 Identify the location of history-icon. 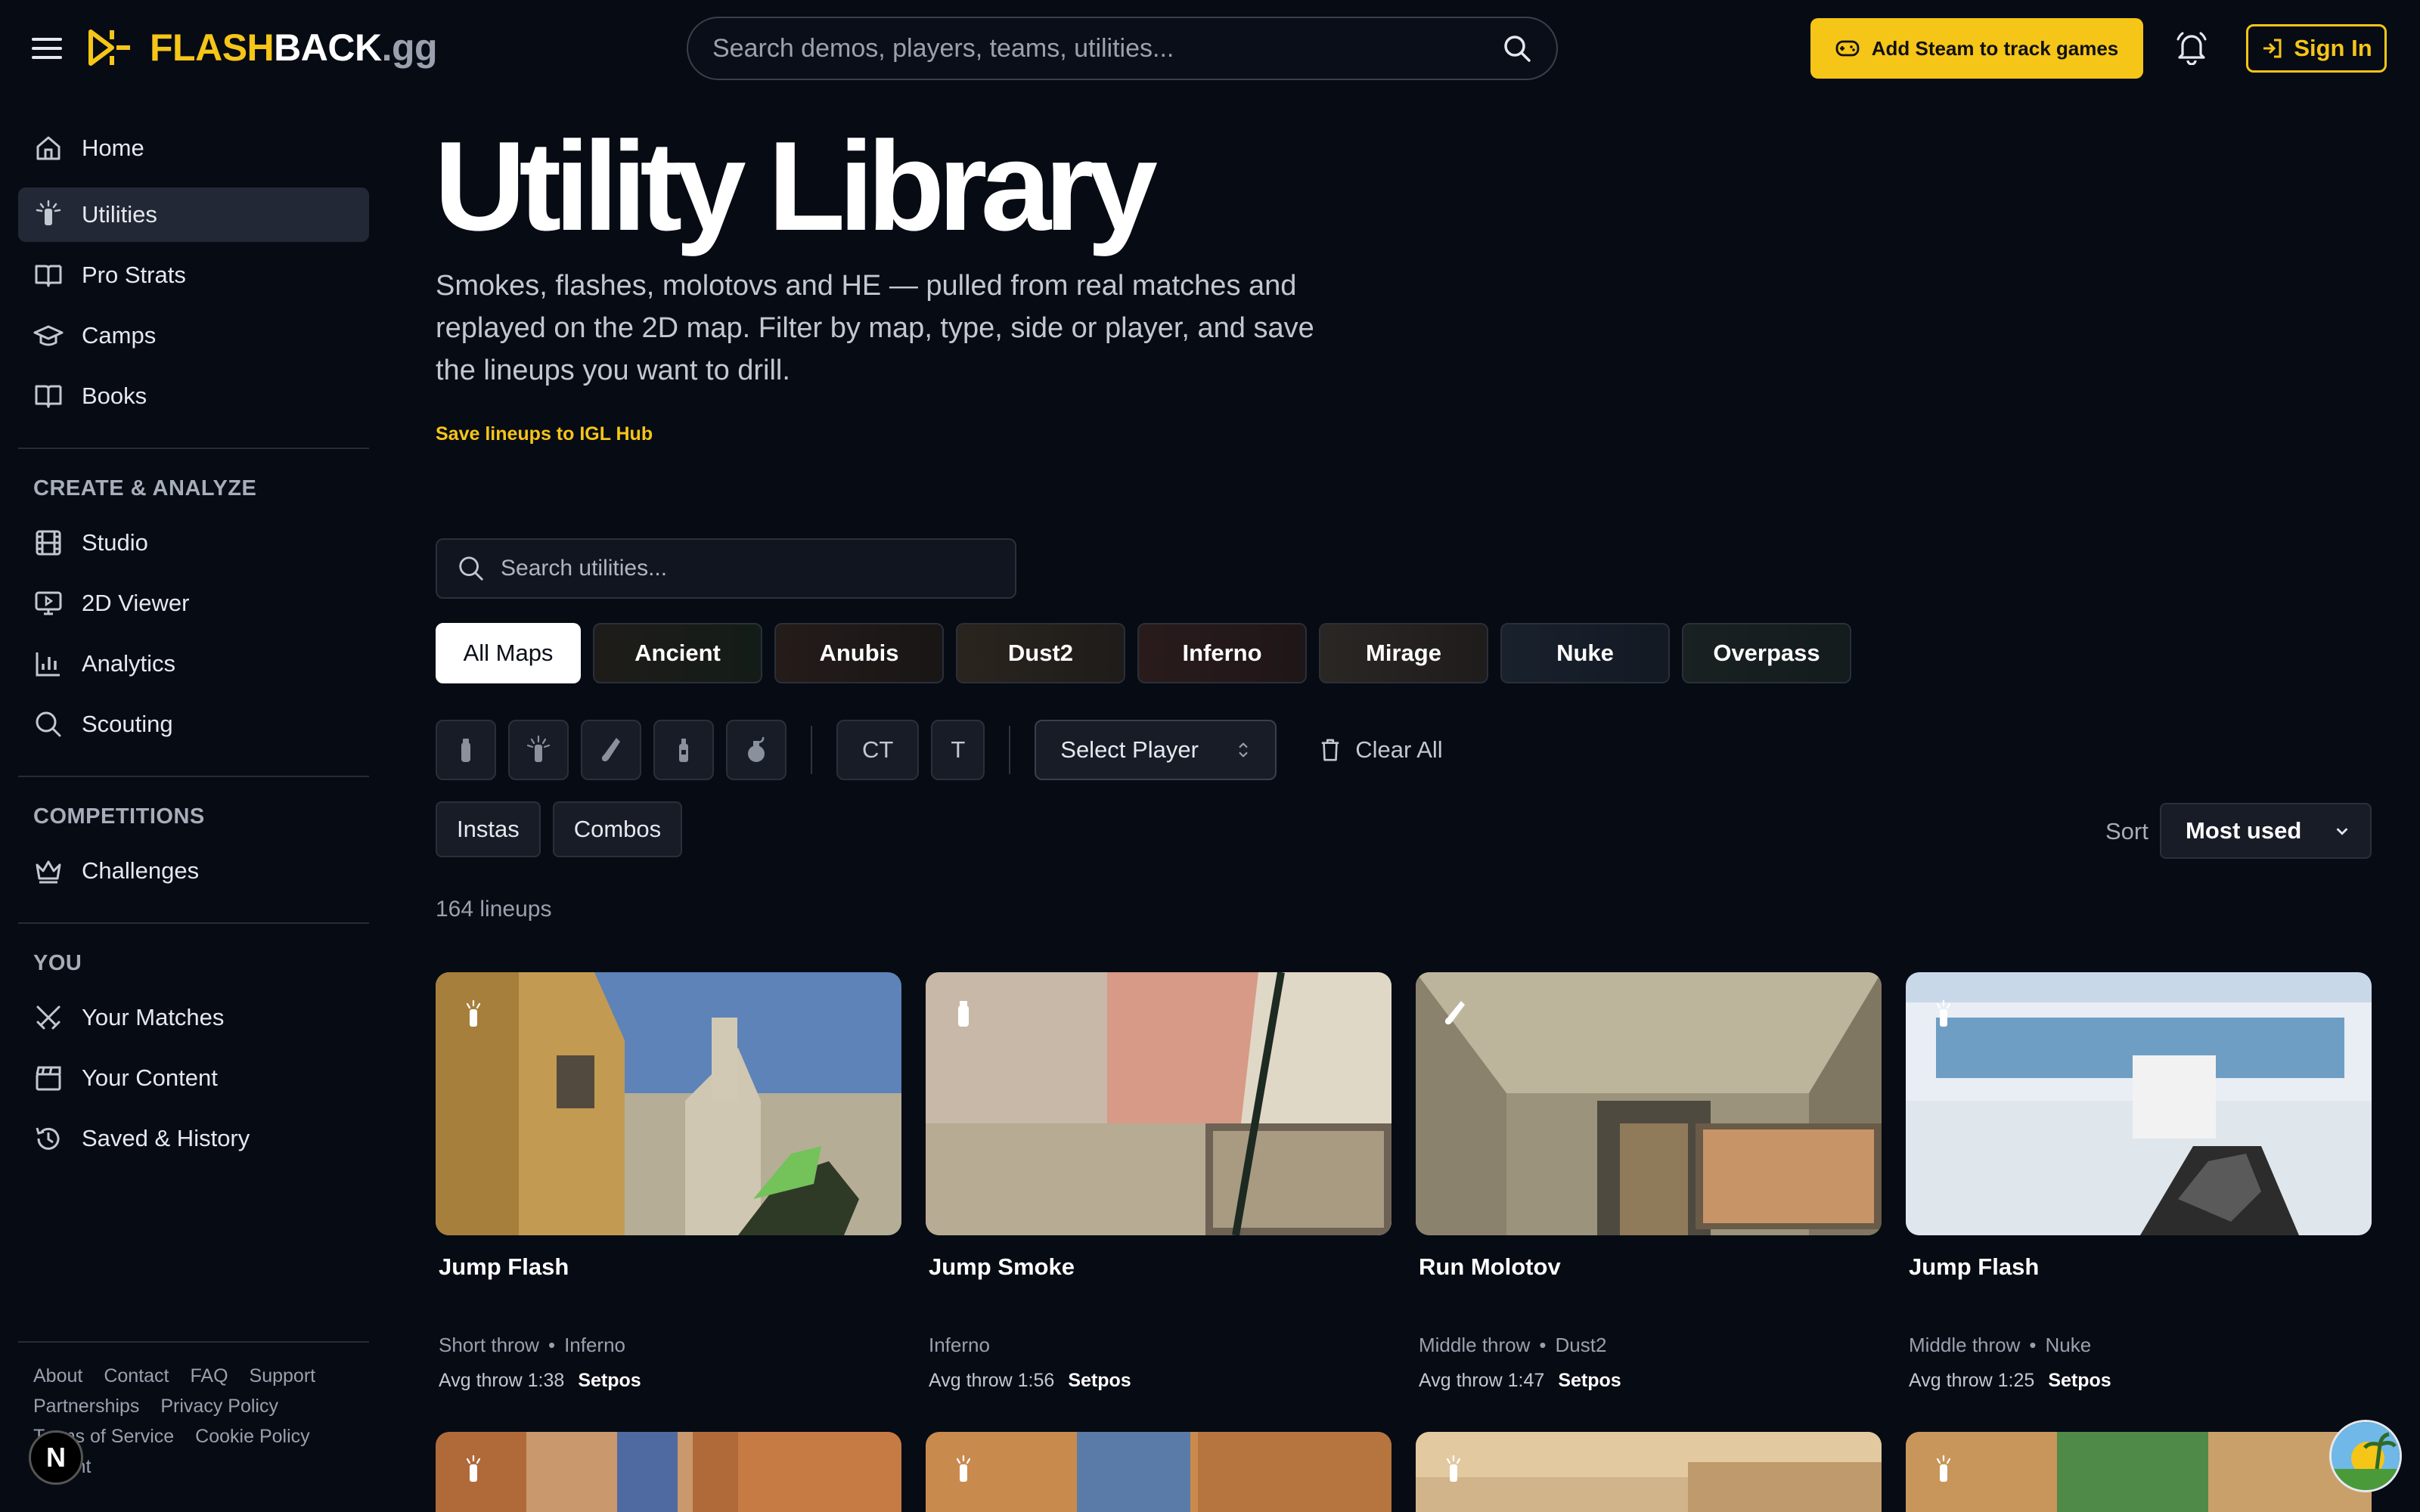
(48, 1138).